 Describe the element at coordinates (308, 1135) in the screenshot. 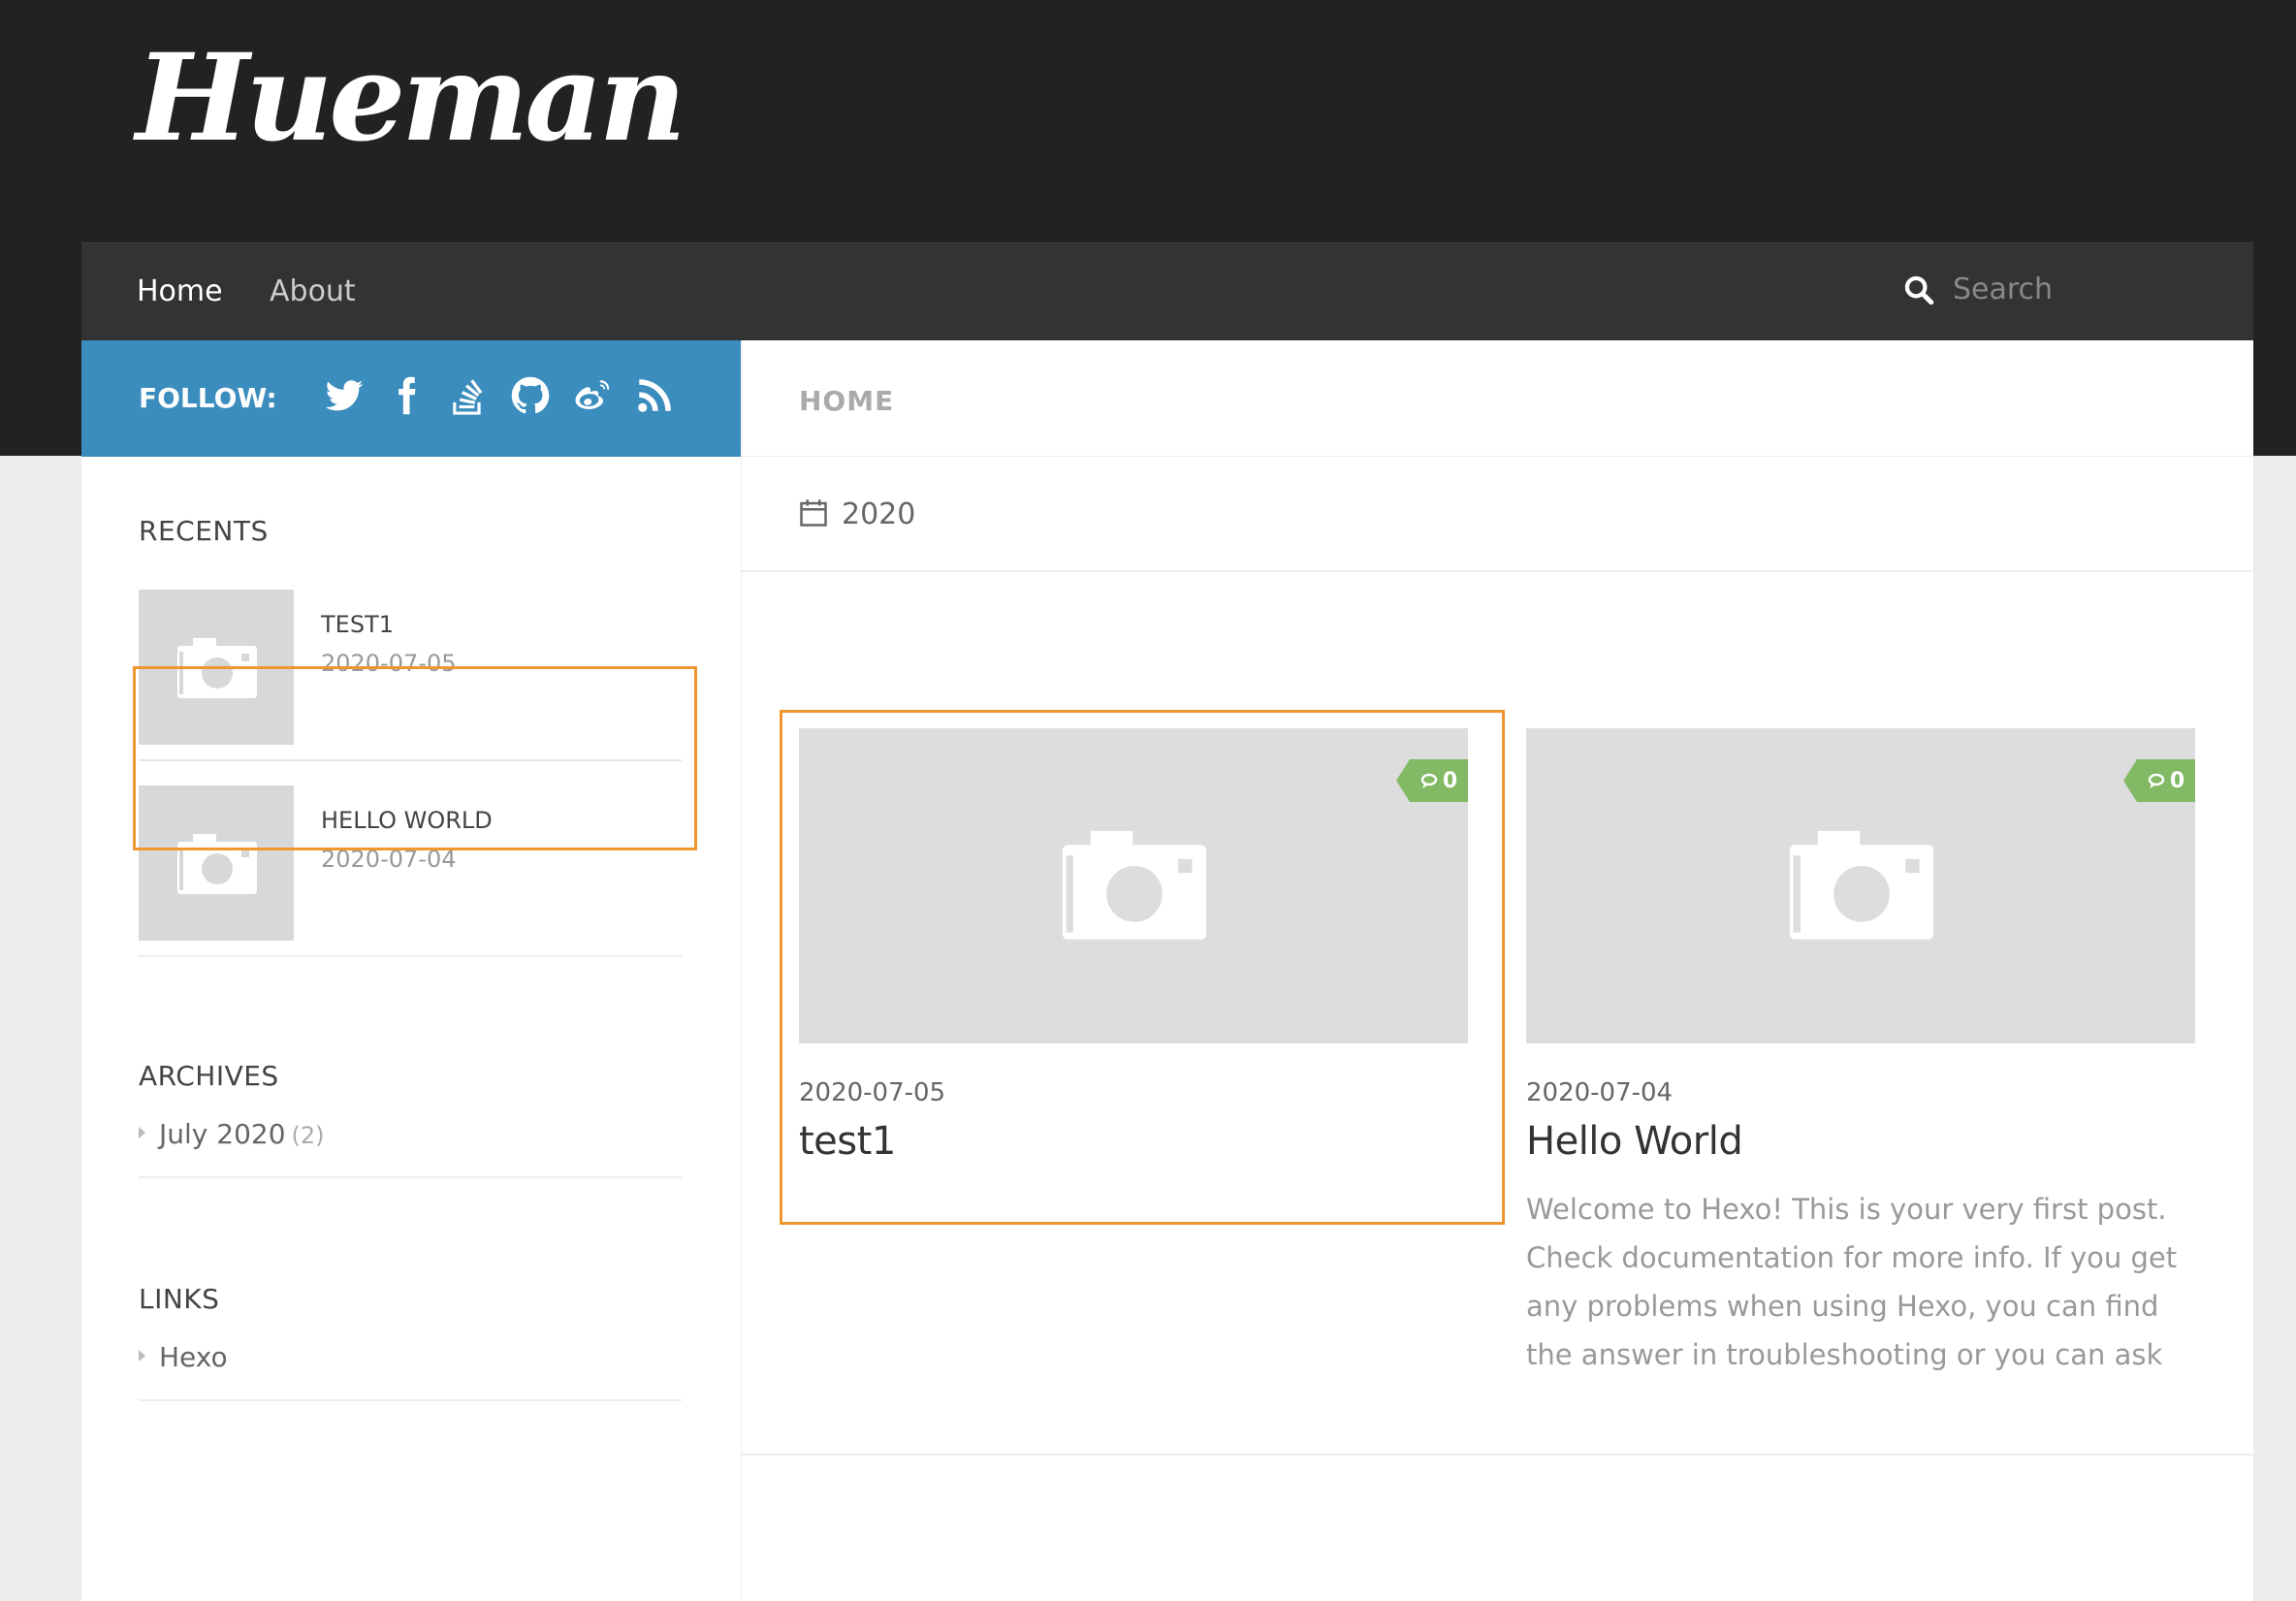

I see `archive-count: (2)` at that location.